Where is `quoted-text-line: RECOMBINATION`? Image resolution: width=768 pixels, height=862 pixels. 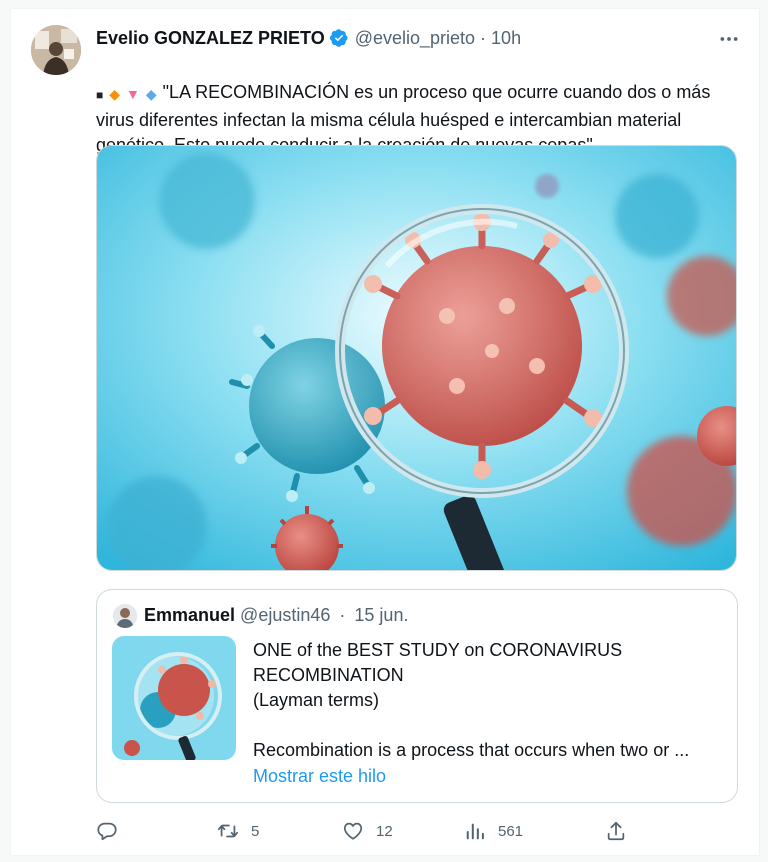 quoted-text-line: RECOMBINATION is located at coordinates (328, 675).